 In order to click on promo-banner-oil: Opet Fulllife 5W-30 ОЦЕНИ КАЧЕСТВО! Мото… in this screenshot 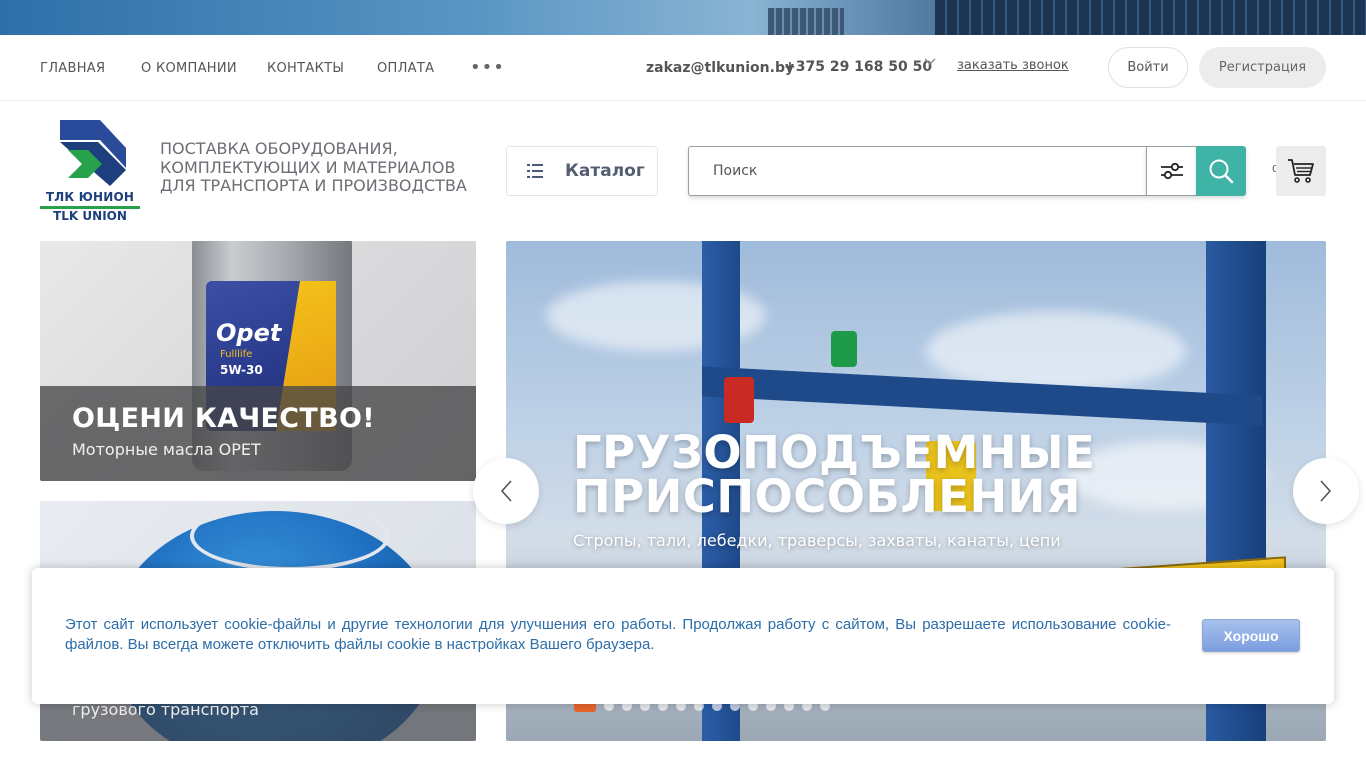, I will do `click(258, 361)`.